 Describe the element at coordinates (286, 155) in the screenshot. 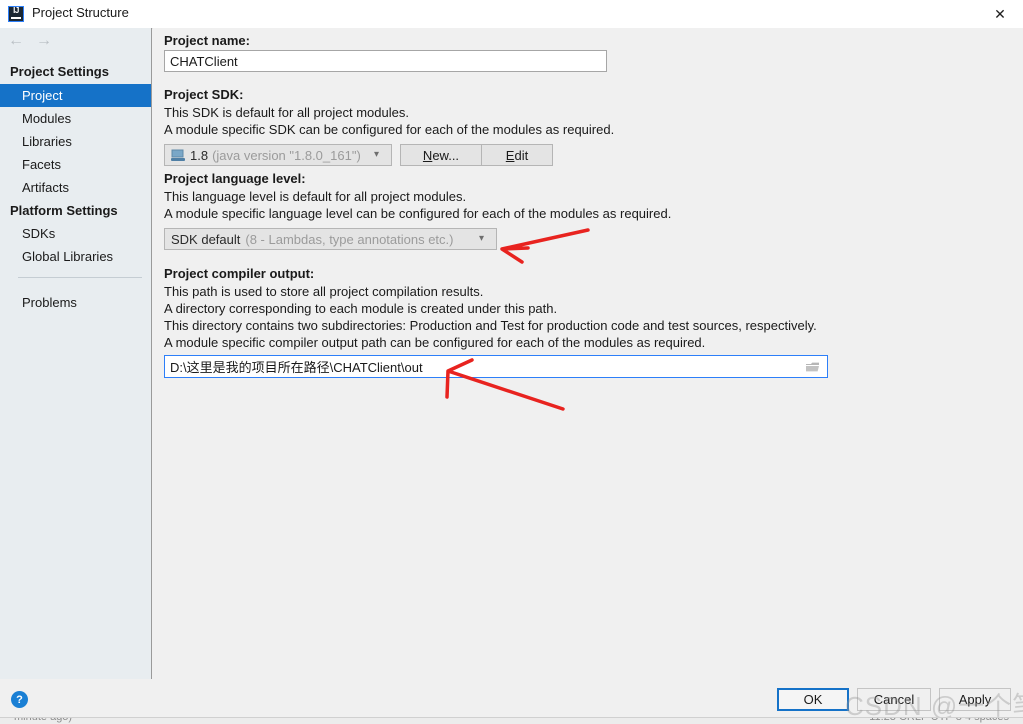

I see `project-sdk-detail: (java version "1.8.0_161")` at that location.